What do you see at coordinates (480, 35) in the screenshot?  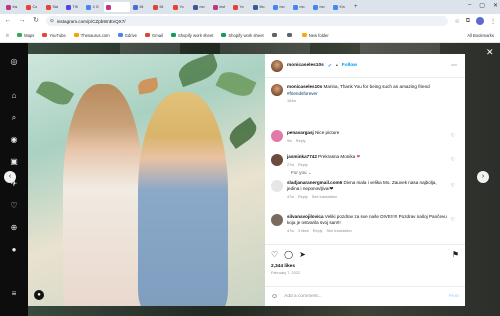 I see `all-bookmarks-button: All Bookmarks` at bounding box center [480, 35].